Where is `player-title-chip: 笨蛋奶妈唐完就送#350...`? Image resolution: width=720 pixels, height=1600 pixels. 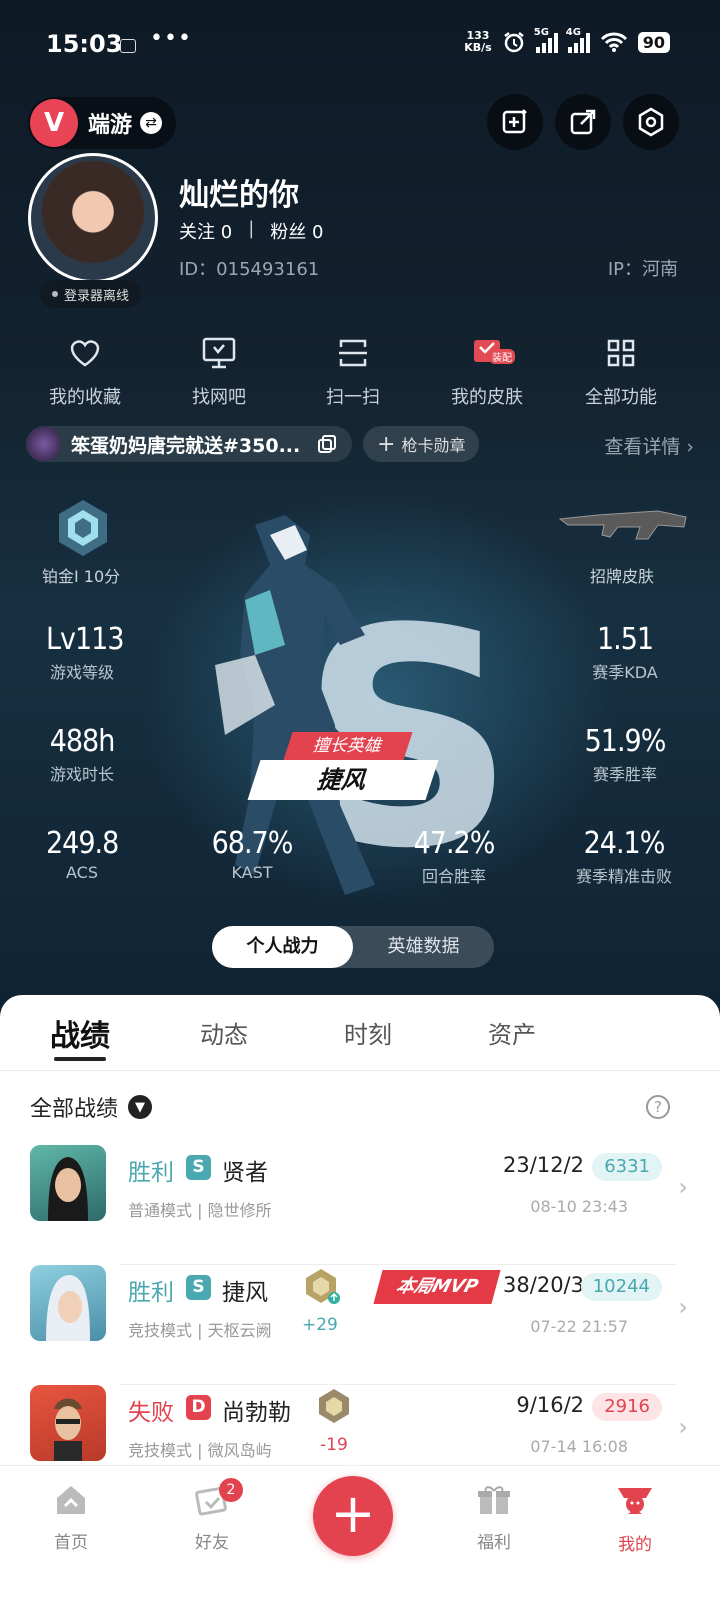 player-title-chip: 笨蛋奶妈唐完就送#350... is located at coordinates (189, 444).